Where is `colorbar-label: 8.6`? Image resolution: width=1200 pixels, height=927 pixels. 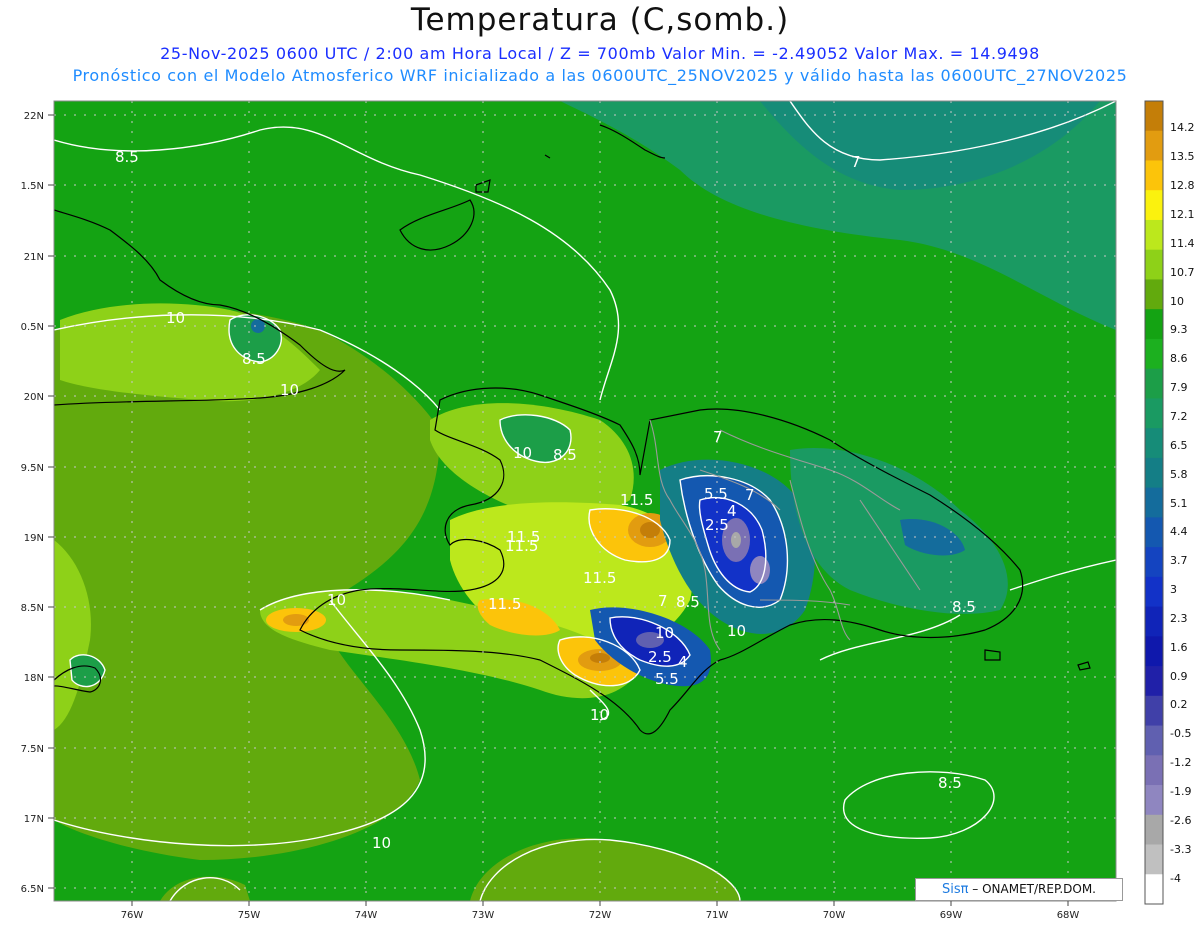 colorbar-label: 8.6 is located at coordinates (1179, 358).